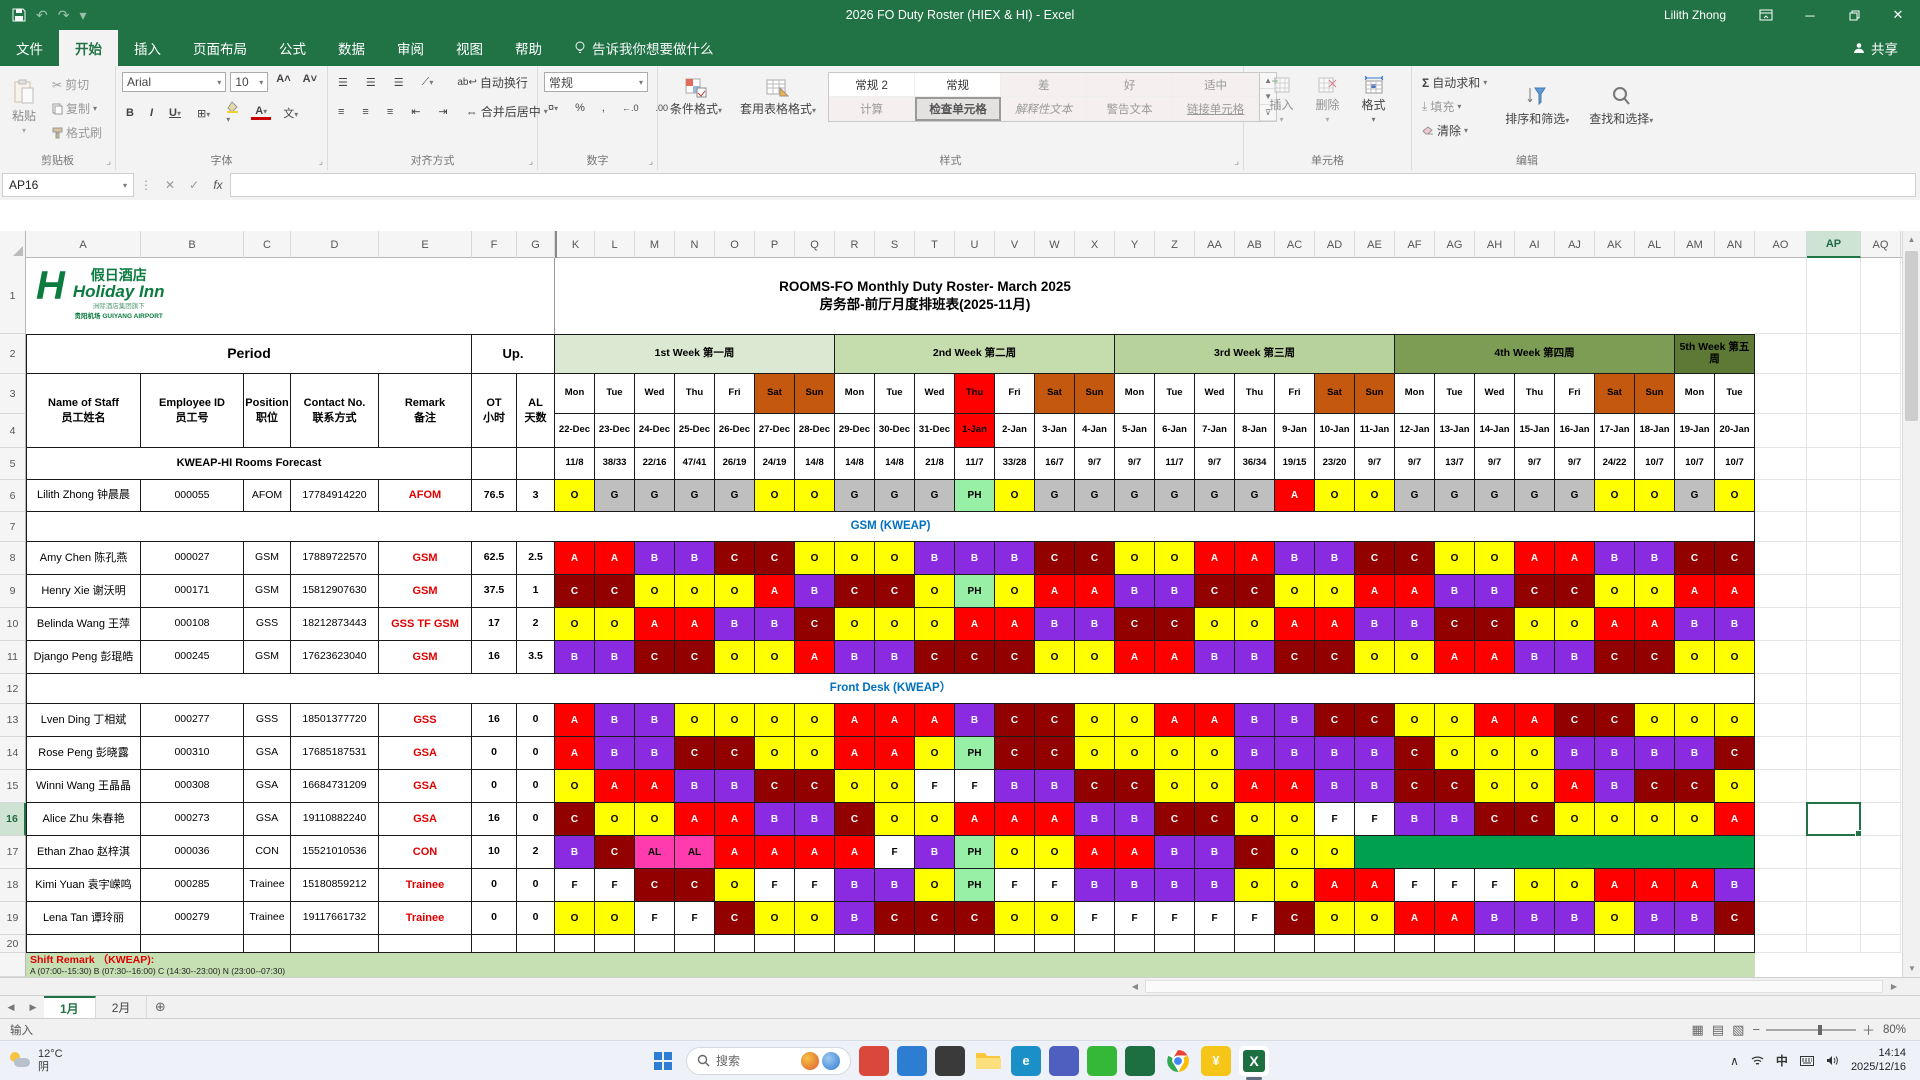 This screenshot has height=1080, width=1920. I want to click on staff-name: Ethan Zhao 赵梓淇, so click(83, 852).